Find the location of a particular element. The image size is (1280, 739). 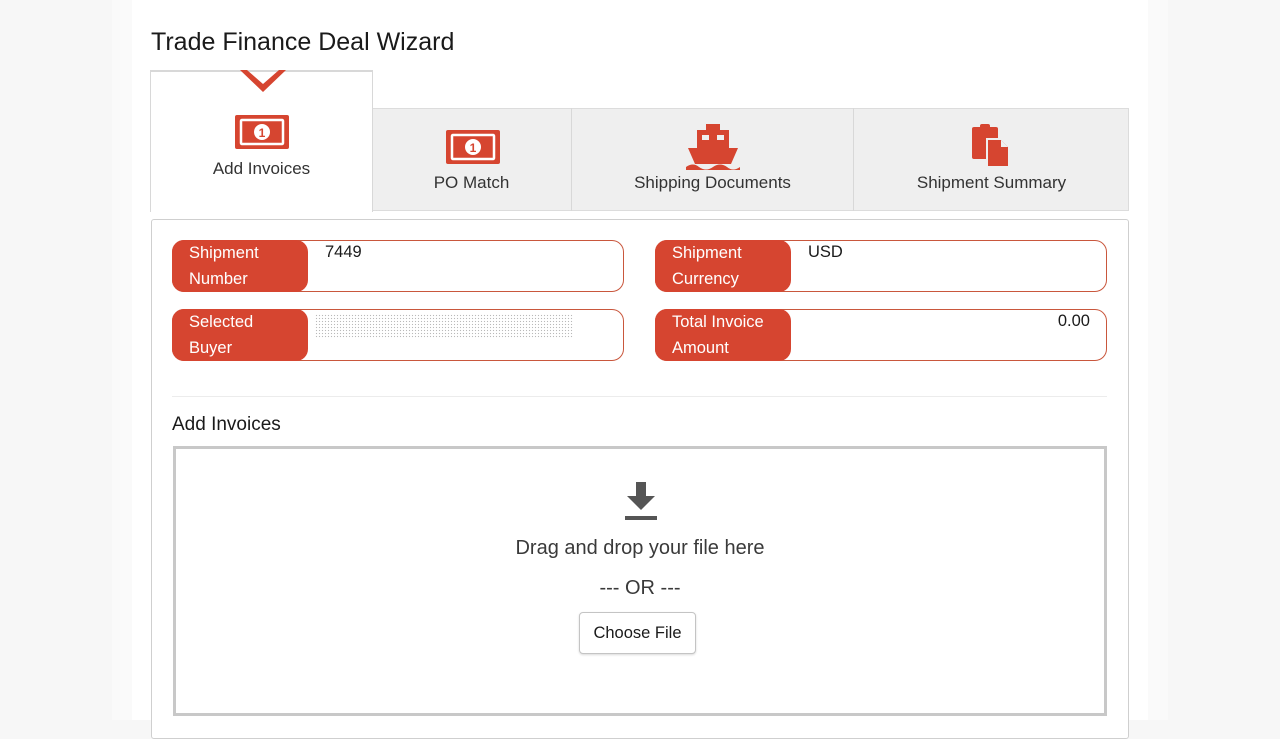

tab-shipment-summary: Shipment Summary is located at coordinates (991, 159).